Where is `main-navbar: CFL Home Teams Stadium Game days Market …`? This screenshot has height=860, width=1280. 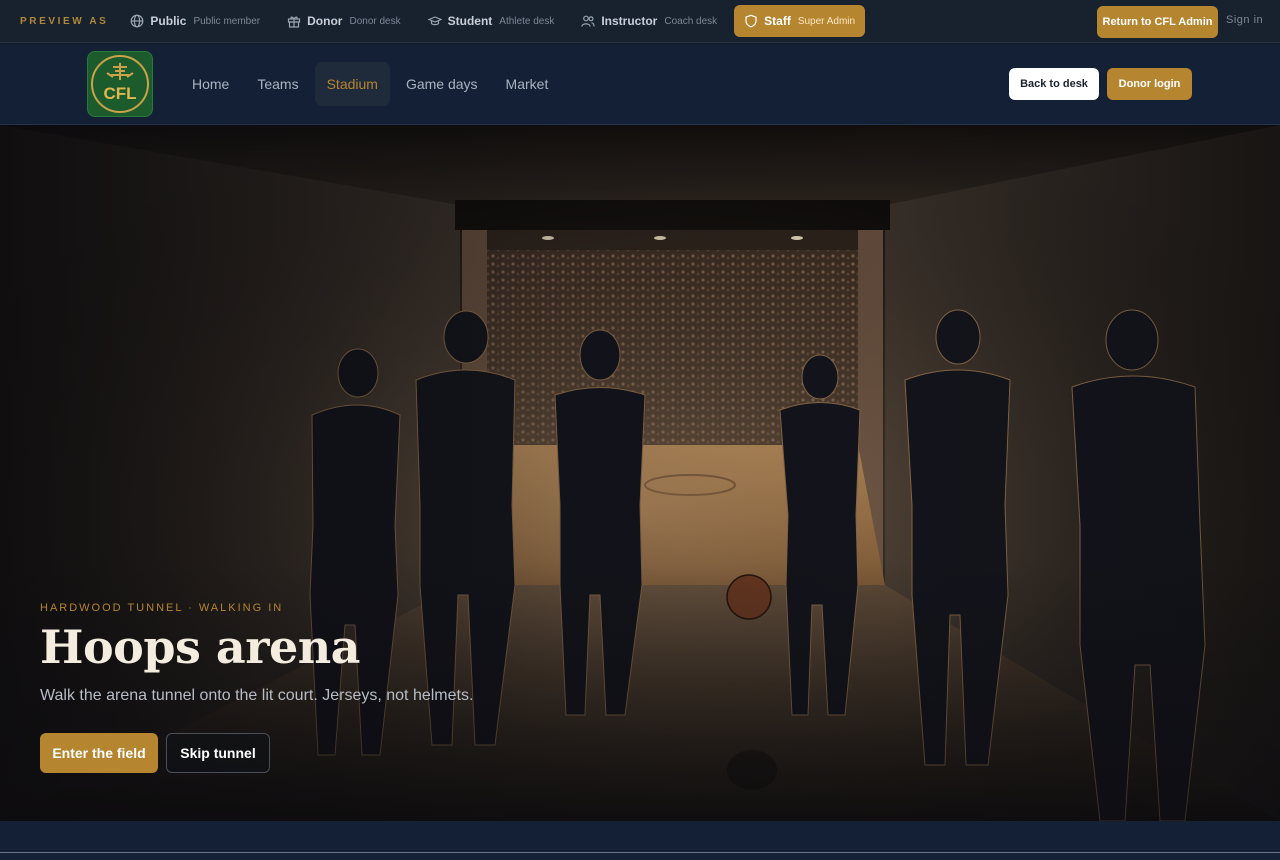
main-navbar: CFL Home Teams Stadium Game days Market … is located at coordinates (640, 84).